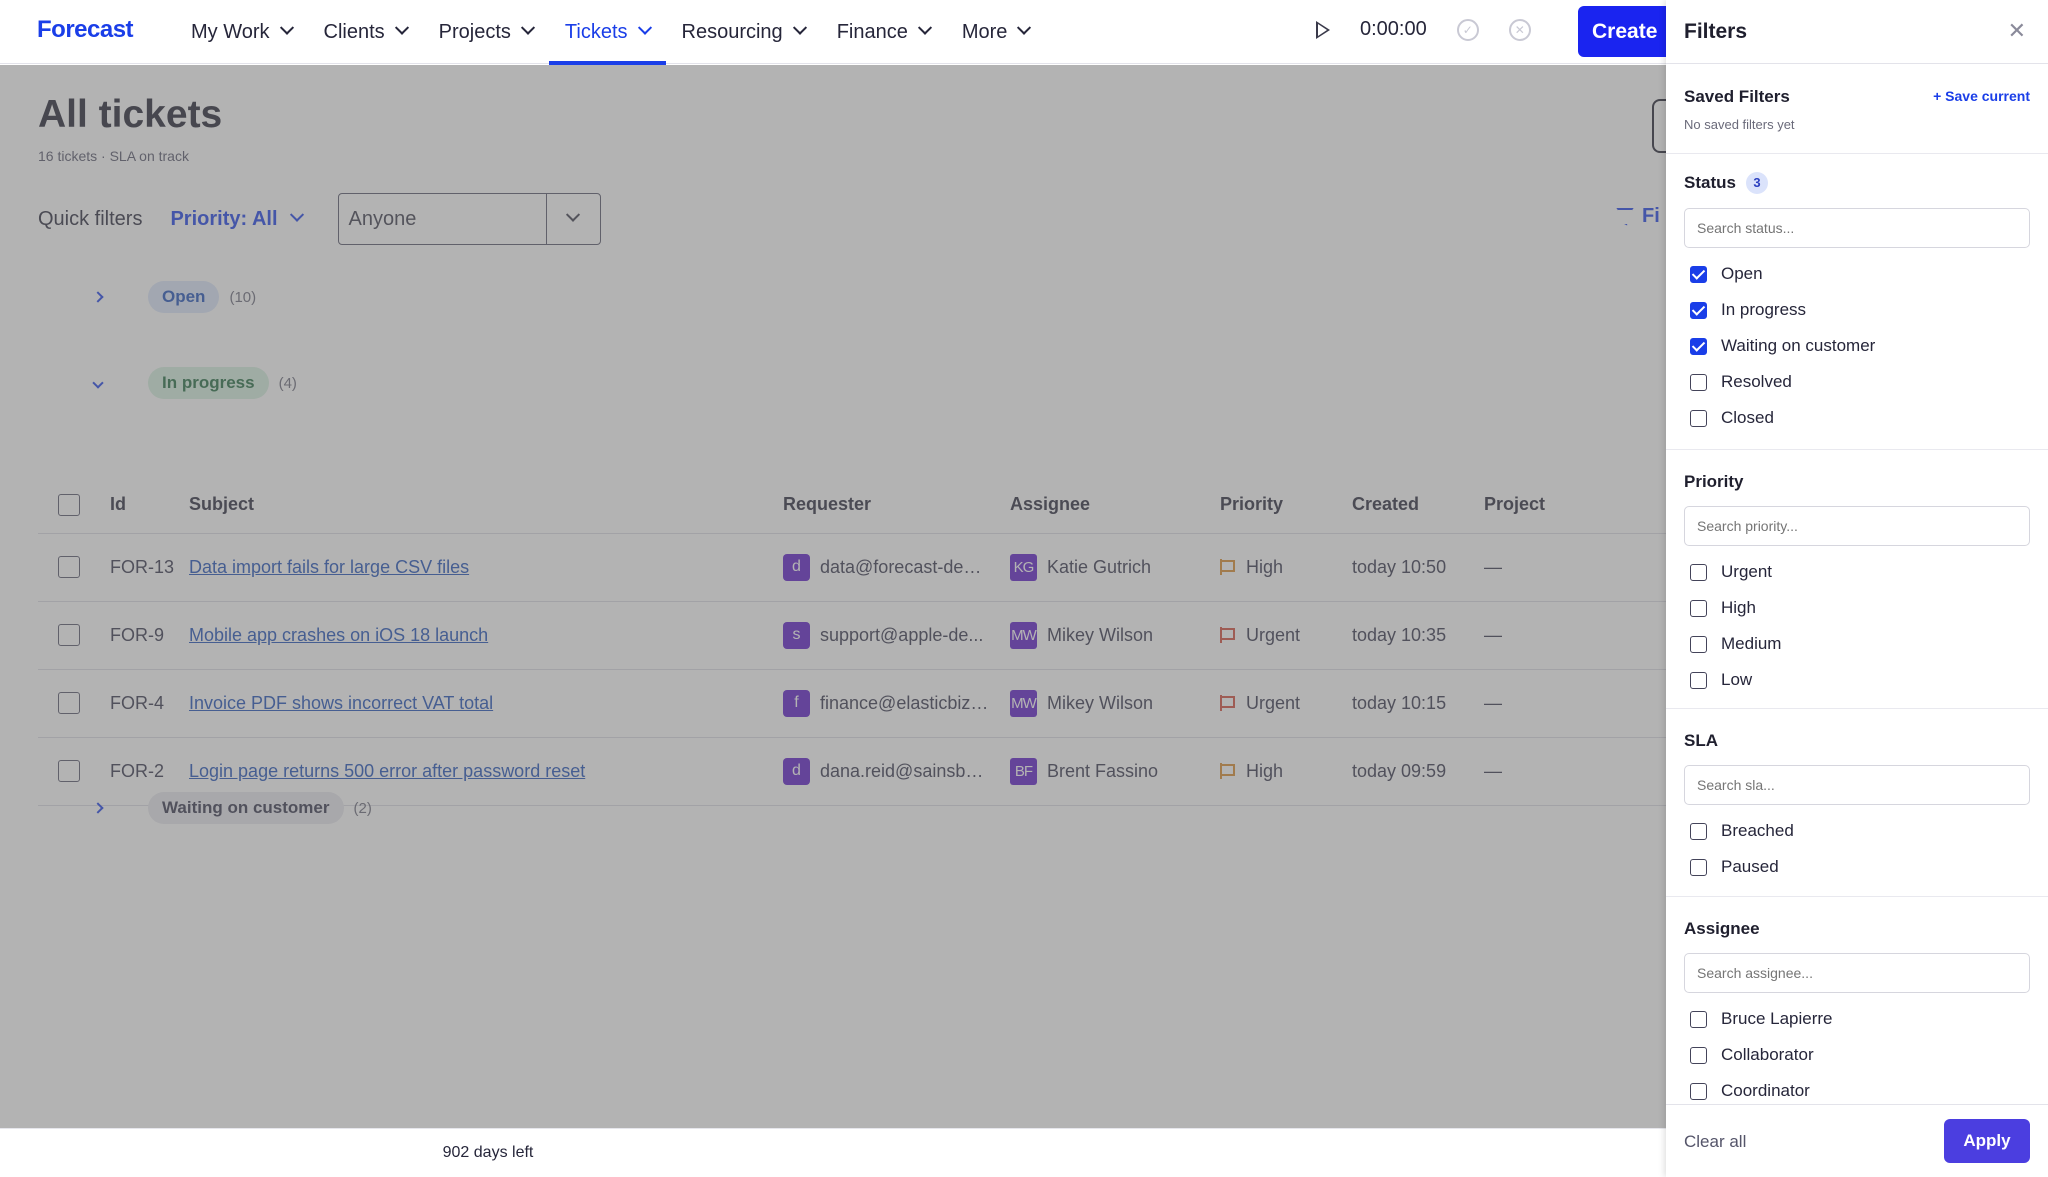  I want to click on assignee-cell: MW Mikey Wilson, so click(1115, 703).